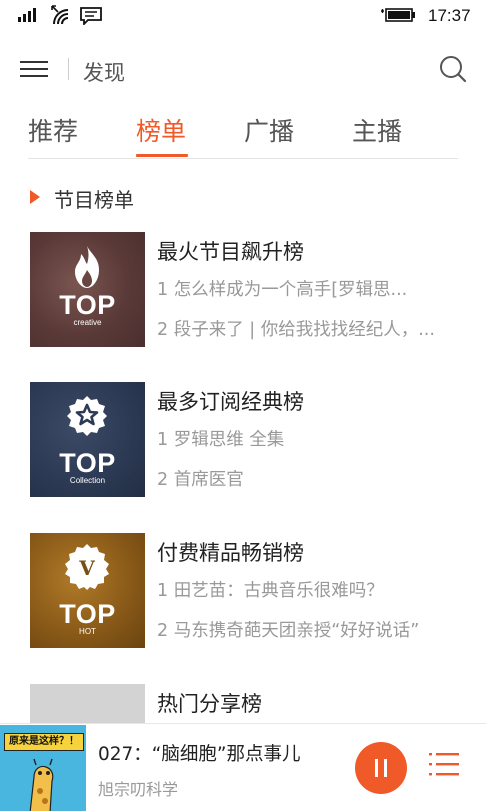 This screenshot has height=811, width=486. What do you see at coordinates (138, 789) in the screenshot?
I see `now-playing-author: 旭宗叨科学` at bounding box center [138, 789].